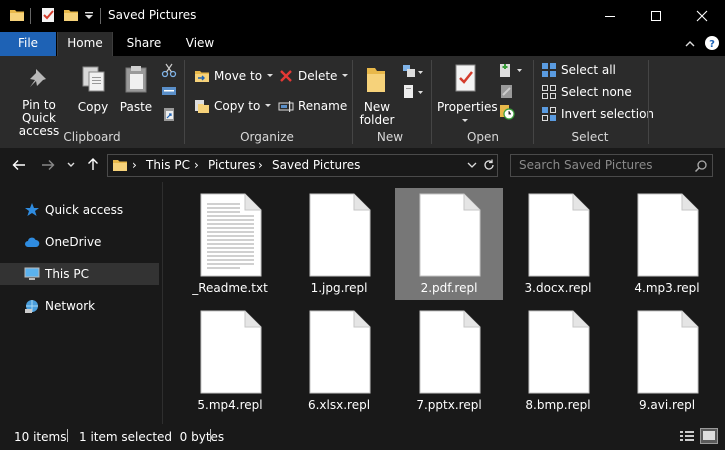  I want to click on easy-access-icon, so click(413, 92).